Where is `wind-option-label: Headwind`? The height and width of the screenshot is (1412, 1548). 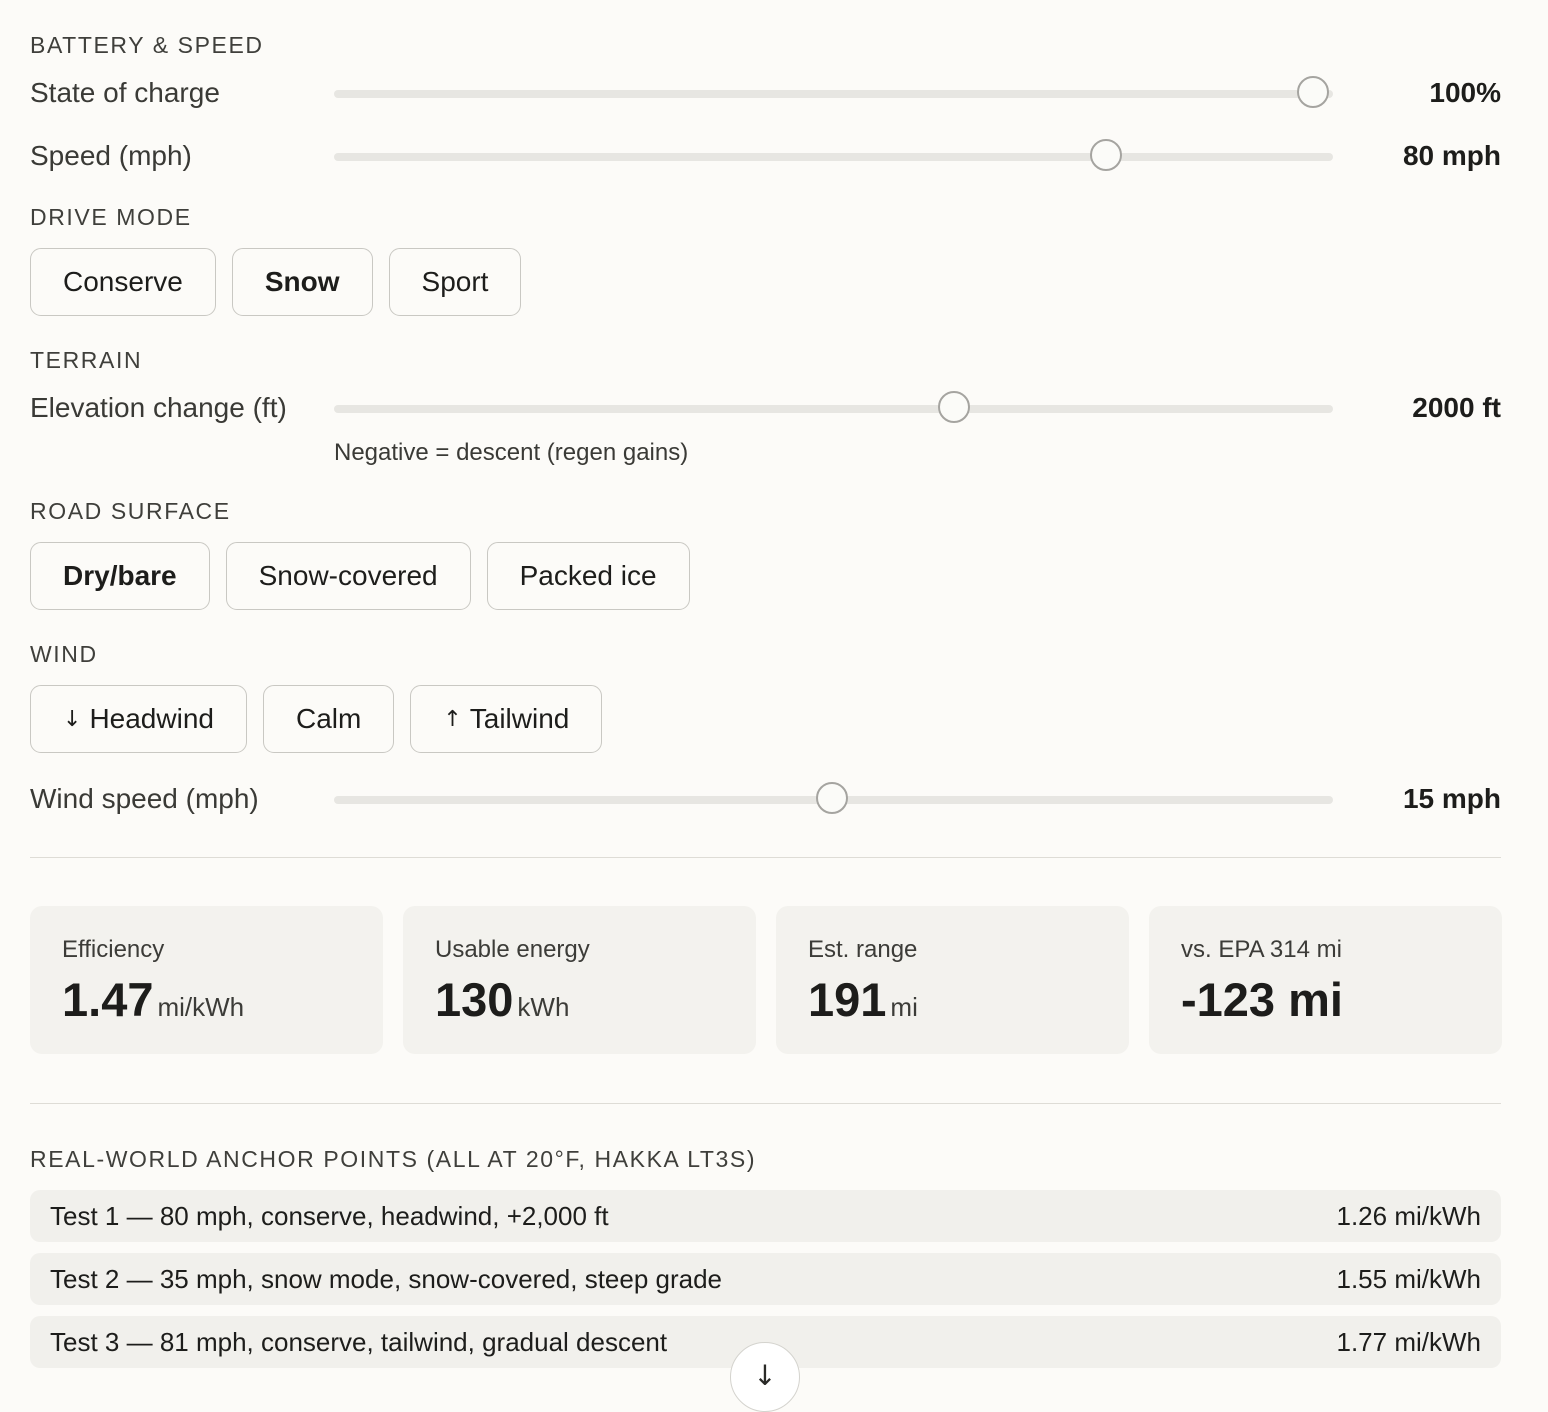
wind-option-label: Headwind is located at coordinates (151, 718).